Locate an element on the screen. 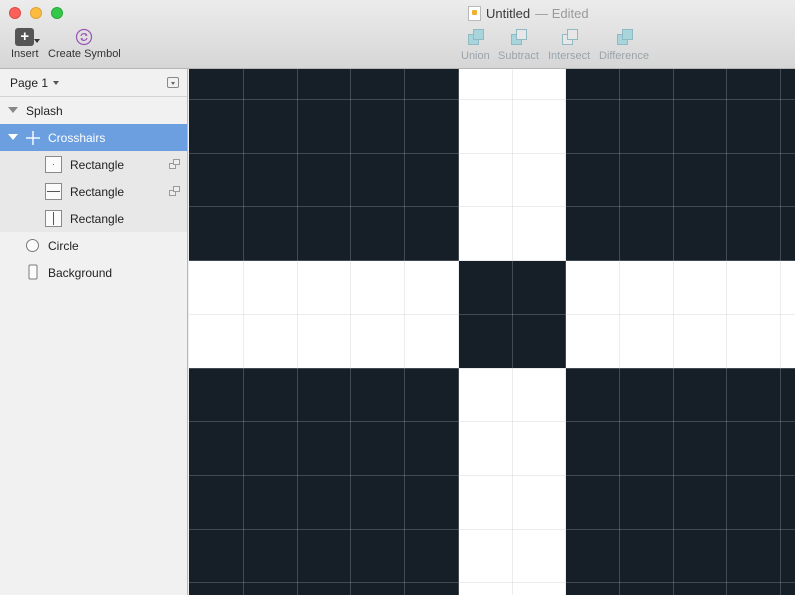  page-selector: Page 1 is located at coordinates (35, 82).